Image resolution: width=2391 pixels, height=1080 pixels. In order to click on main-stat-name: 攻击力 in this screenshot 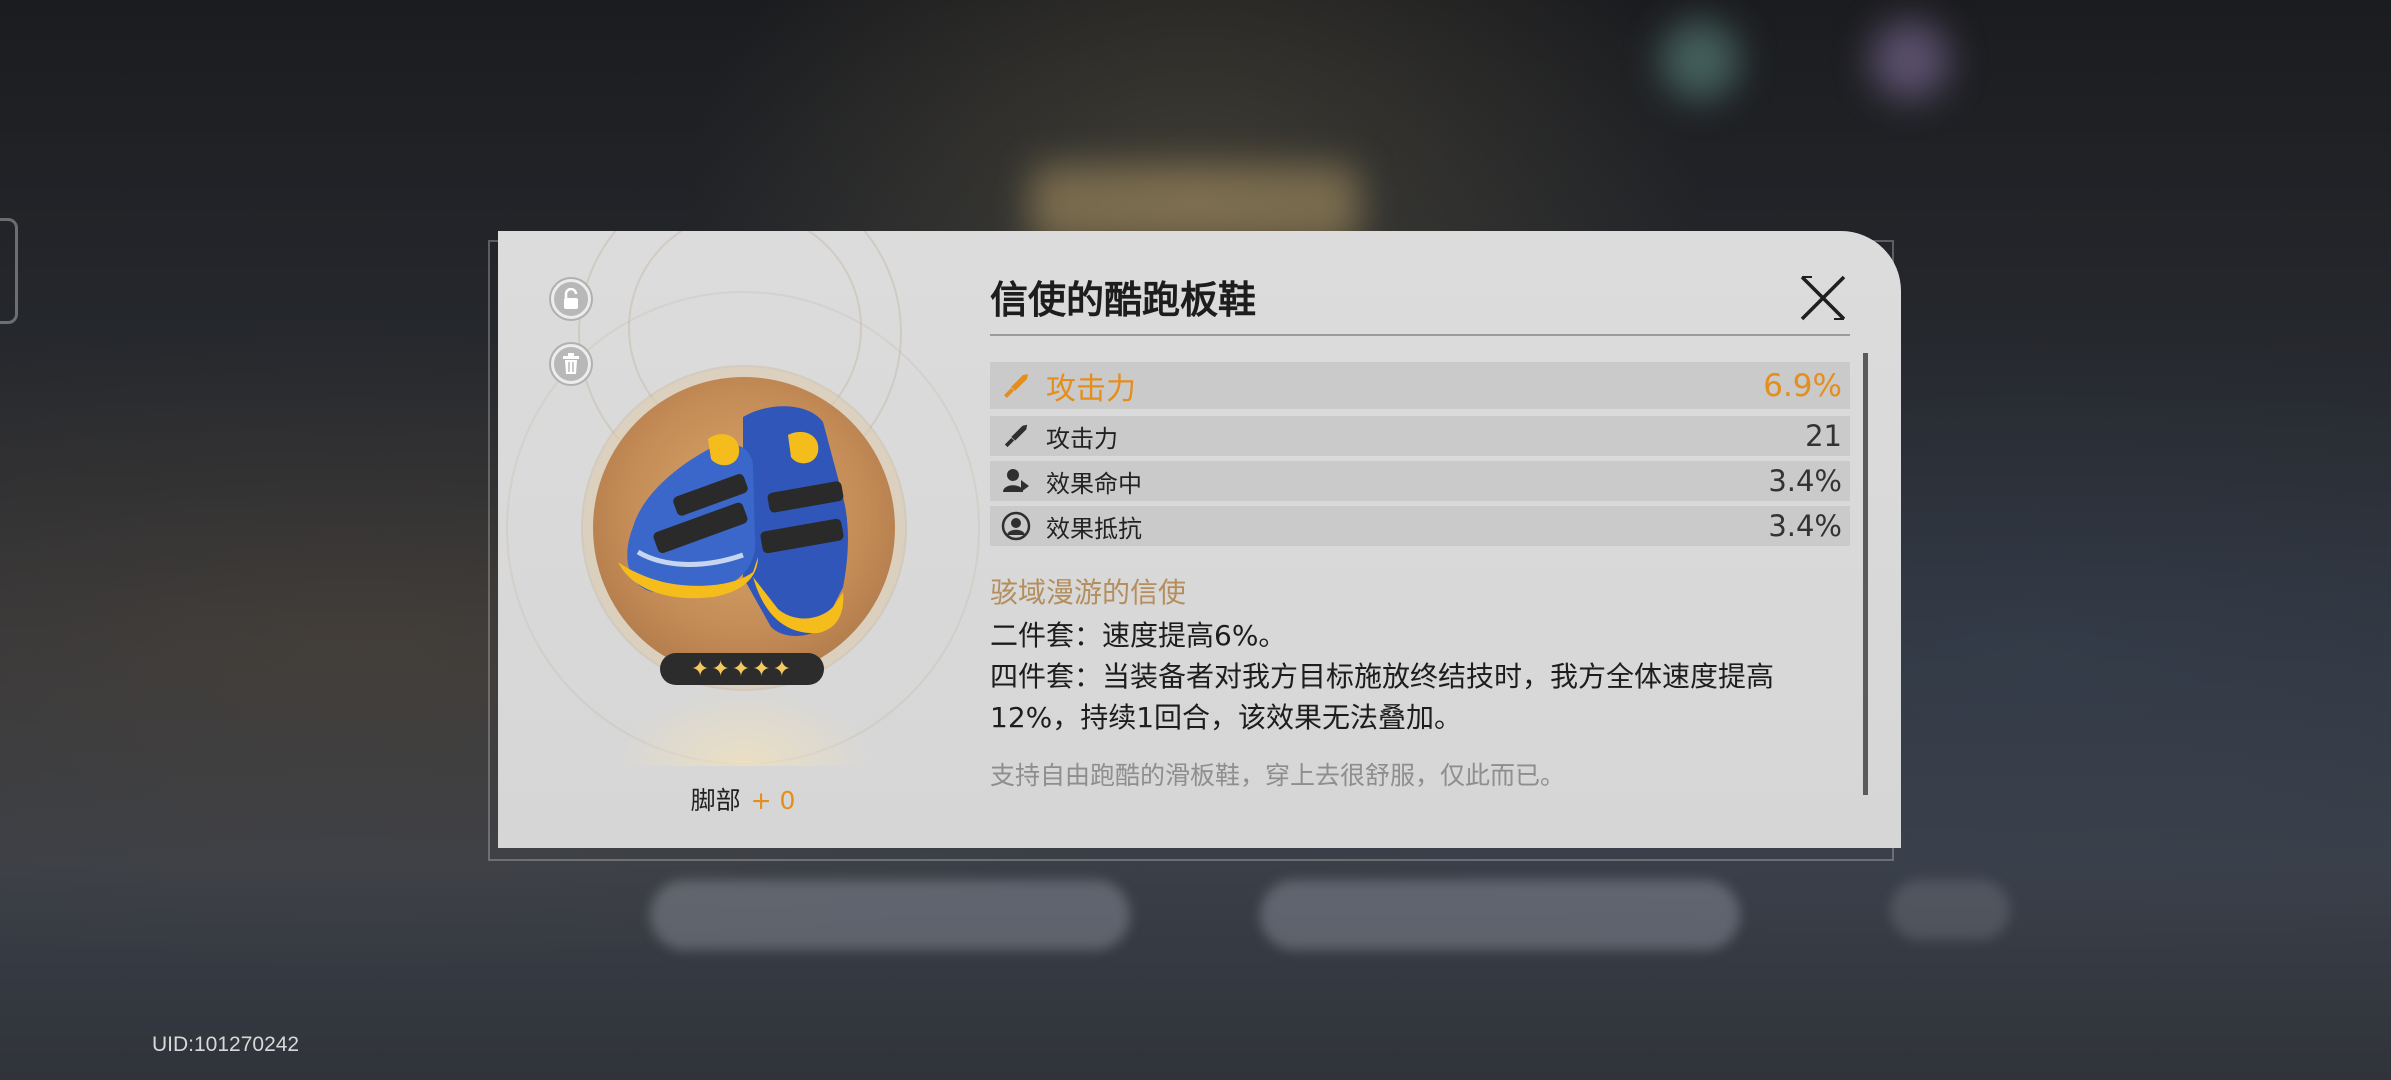, I will do `click(1091, 389)`.